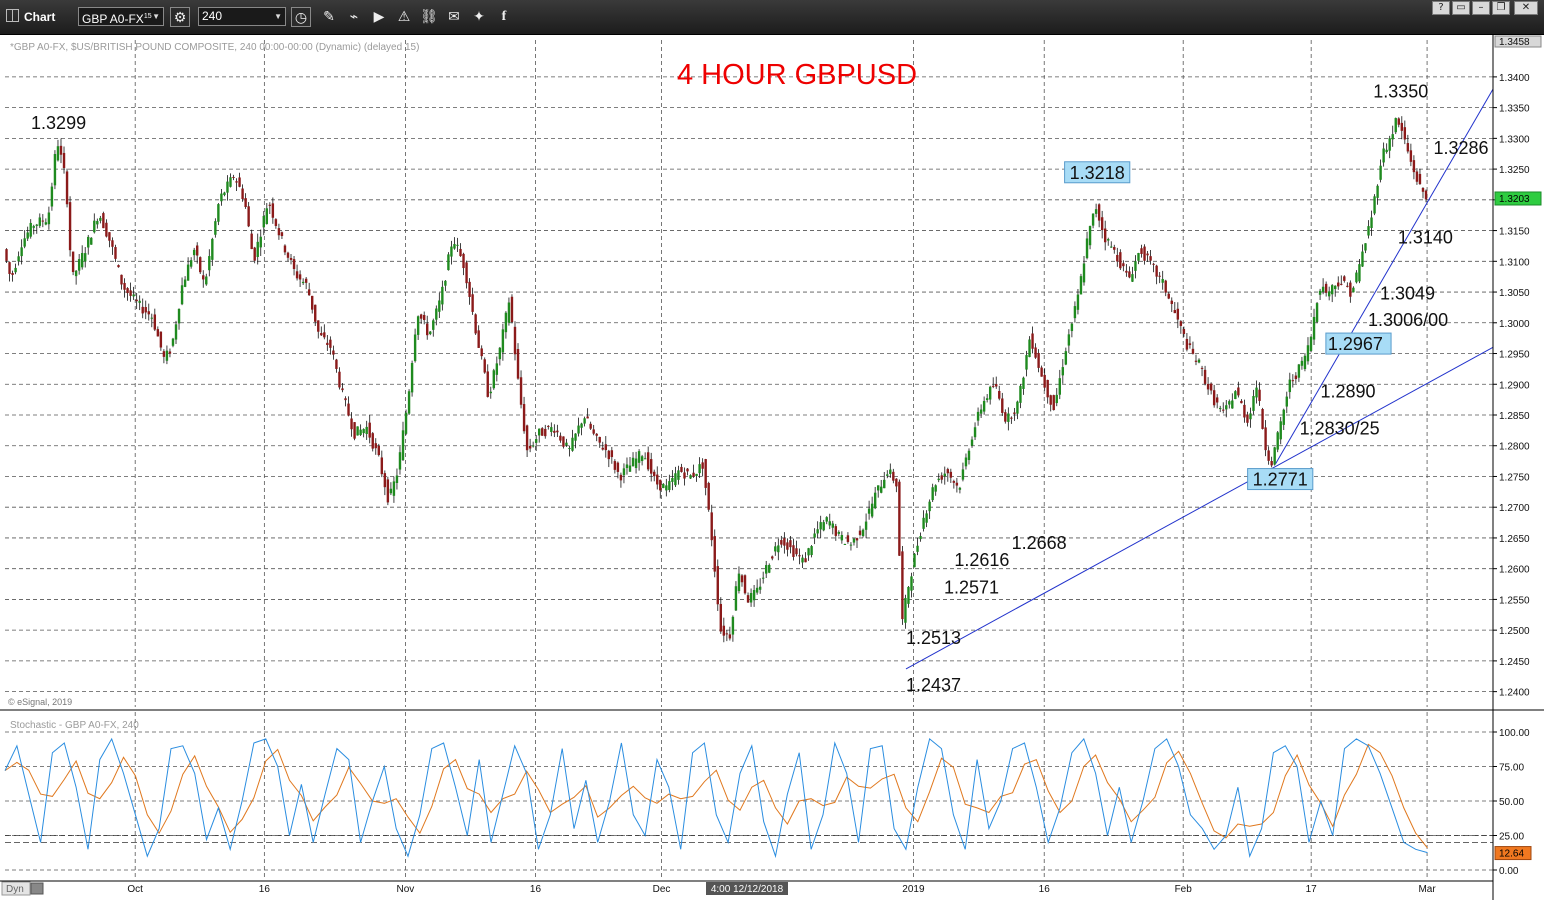 Image resolution: width=1544 pixels, height=900 pixels. I want to click on twitter-icon: ✦, so click(479, 17).